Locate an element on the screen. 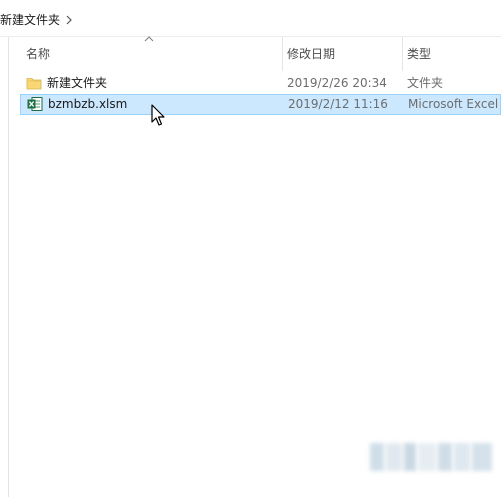 This screenshot has width=501, height=497. column-header-name: 名称 is located at coordinates (154, 54).